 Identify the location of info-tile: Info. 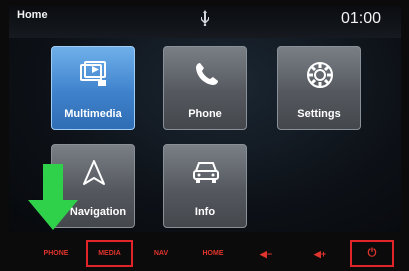
(205, 186).